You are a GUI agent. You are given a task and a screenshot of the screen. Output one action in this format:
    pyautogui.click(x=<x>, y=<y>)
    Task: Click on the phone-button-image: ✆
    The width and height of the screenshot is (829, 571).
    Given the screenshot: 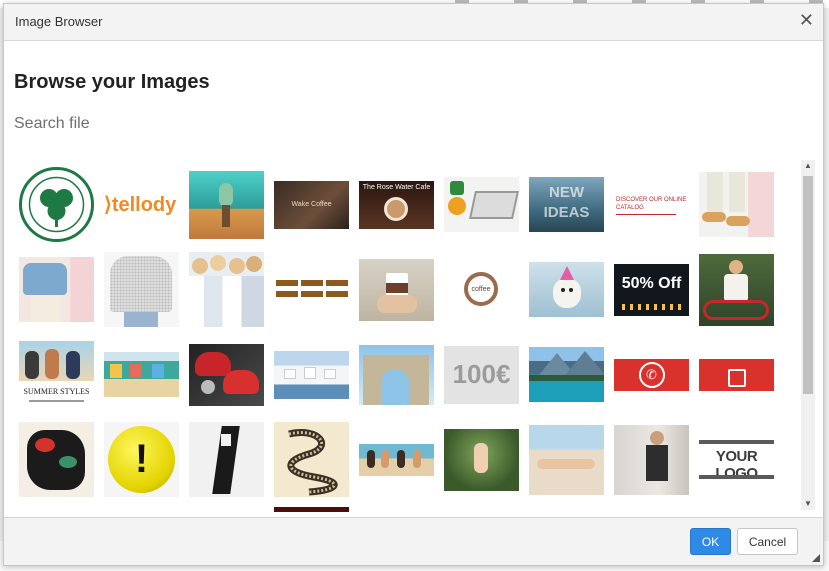 What is the action you would take?
    pyautogui.click(x=651, y=374)
    